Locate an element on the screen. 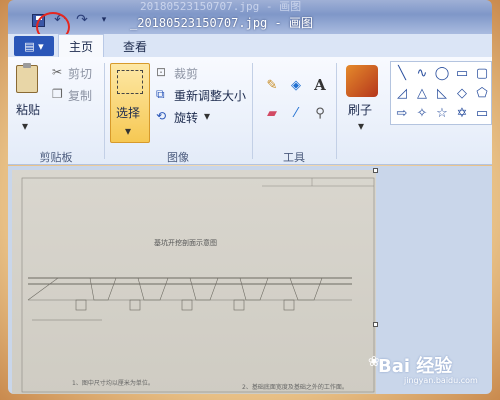 The image size is (500, 400). tab-view: 查看 is located at coordinates (135, 46).